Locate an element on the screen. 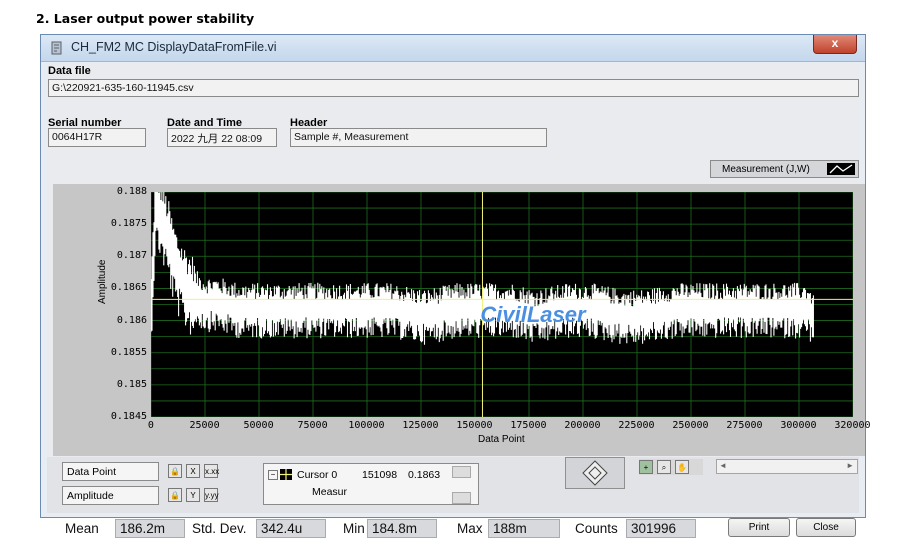 This screenshot has height=545, width=901. x-tick-label: 150000 is located at coordinates (474, 425).